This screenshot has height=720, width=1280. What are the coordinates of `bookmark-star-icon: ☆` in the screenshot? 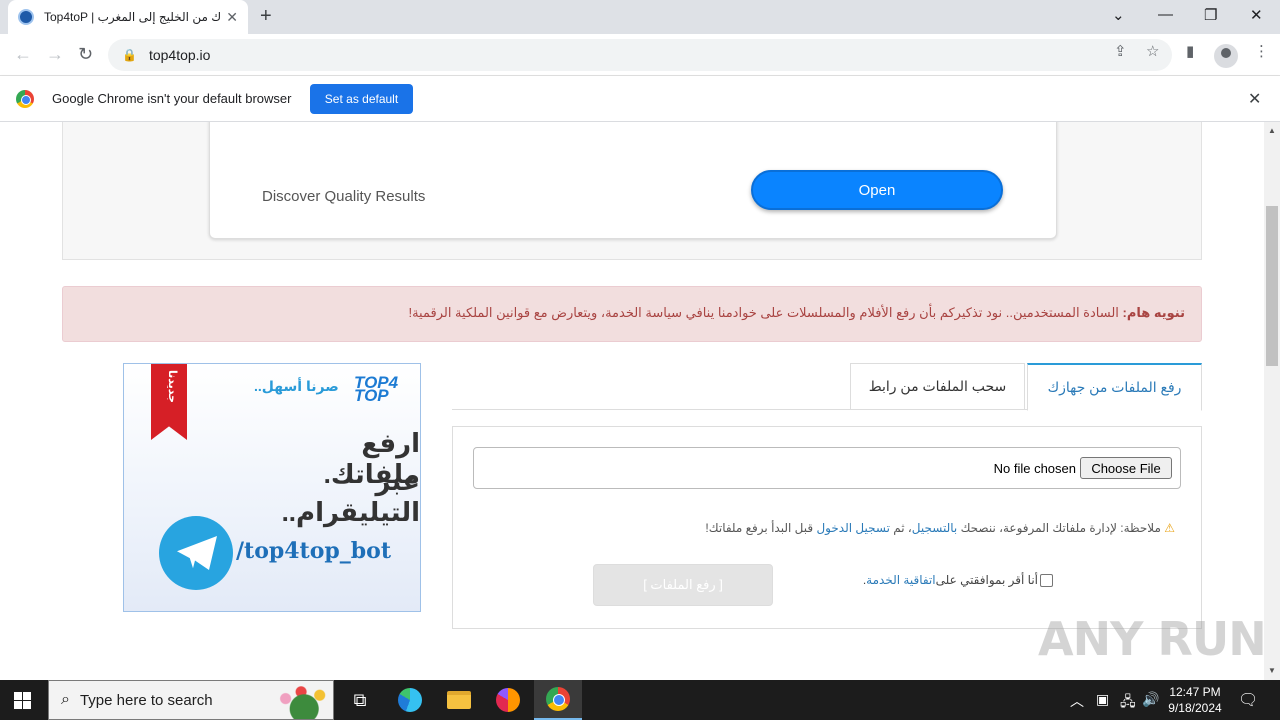 It's located at (1152, 51).